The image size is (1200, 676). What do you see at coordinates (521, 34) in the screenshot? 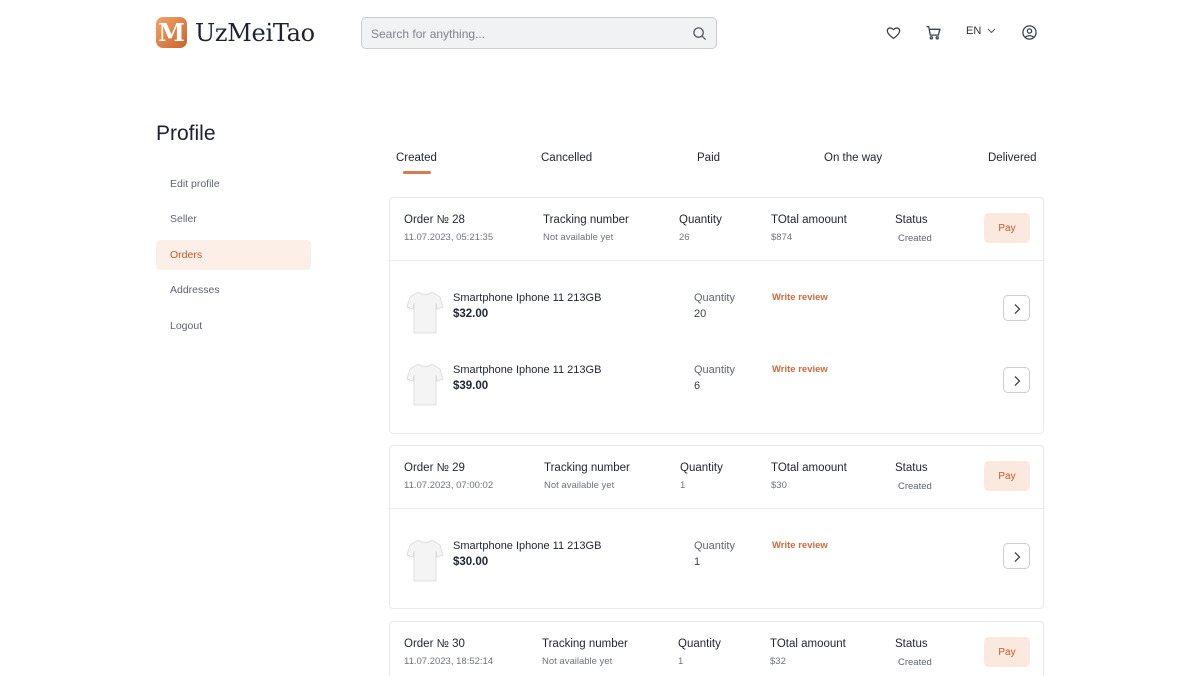
I see `search-input` at bounding box center [521, 34].